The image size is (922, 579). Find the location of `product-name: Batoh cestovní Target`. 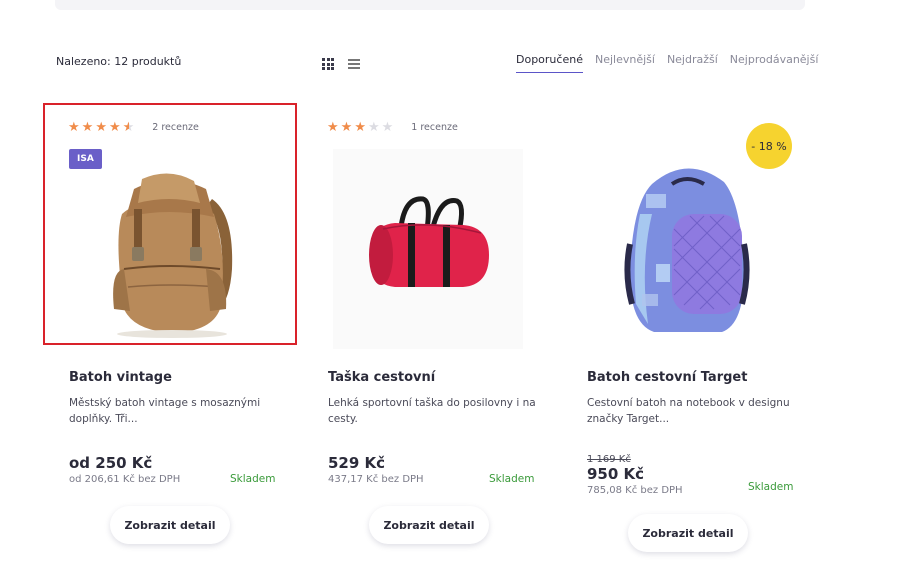

product-name: Batoh cestovní Target is located at coordinates (667, 377).